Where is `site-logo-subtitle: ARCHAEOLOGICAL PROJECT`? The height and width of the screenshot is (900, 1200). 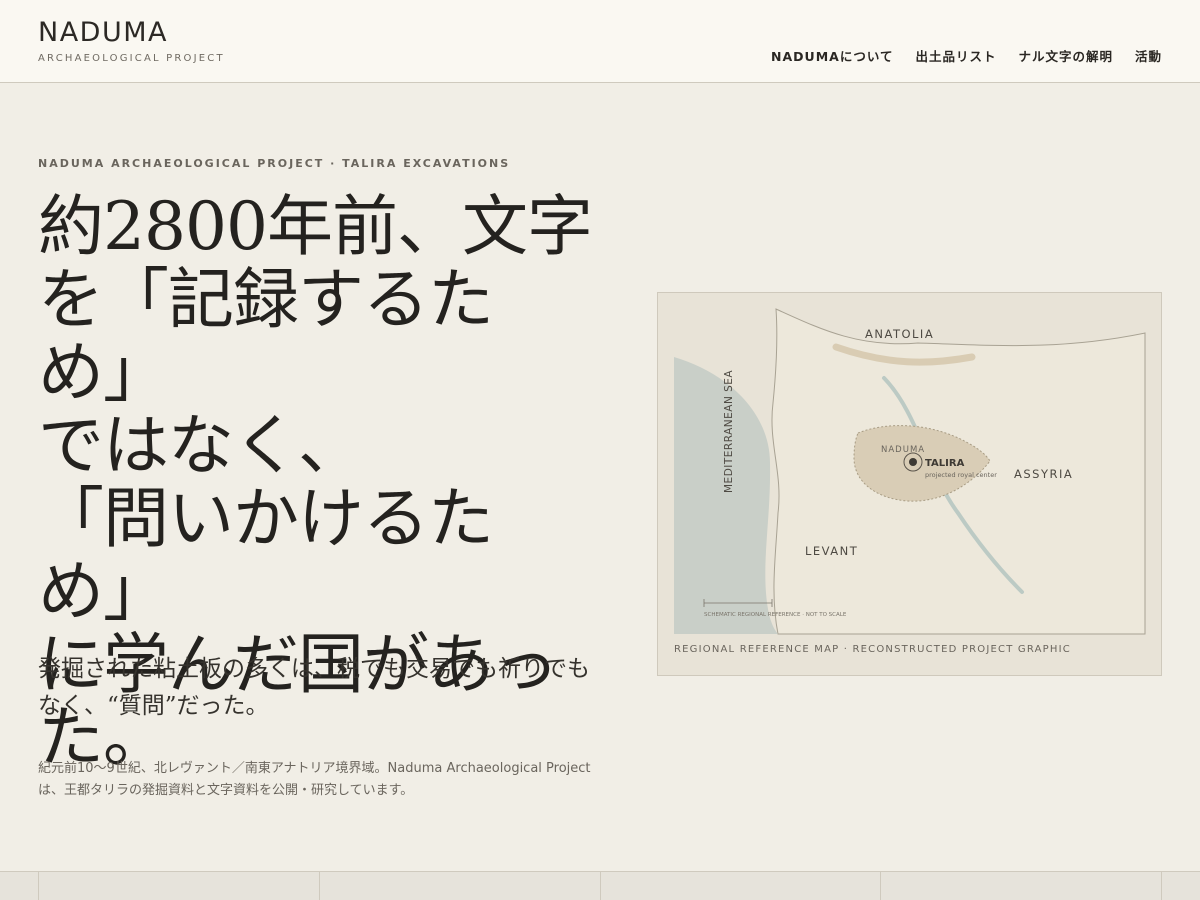
site-logo-subtitle: ARCHAEOLOGICAL PROJECT is located at coordinates (131, 58).